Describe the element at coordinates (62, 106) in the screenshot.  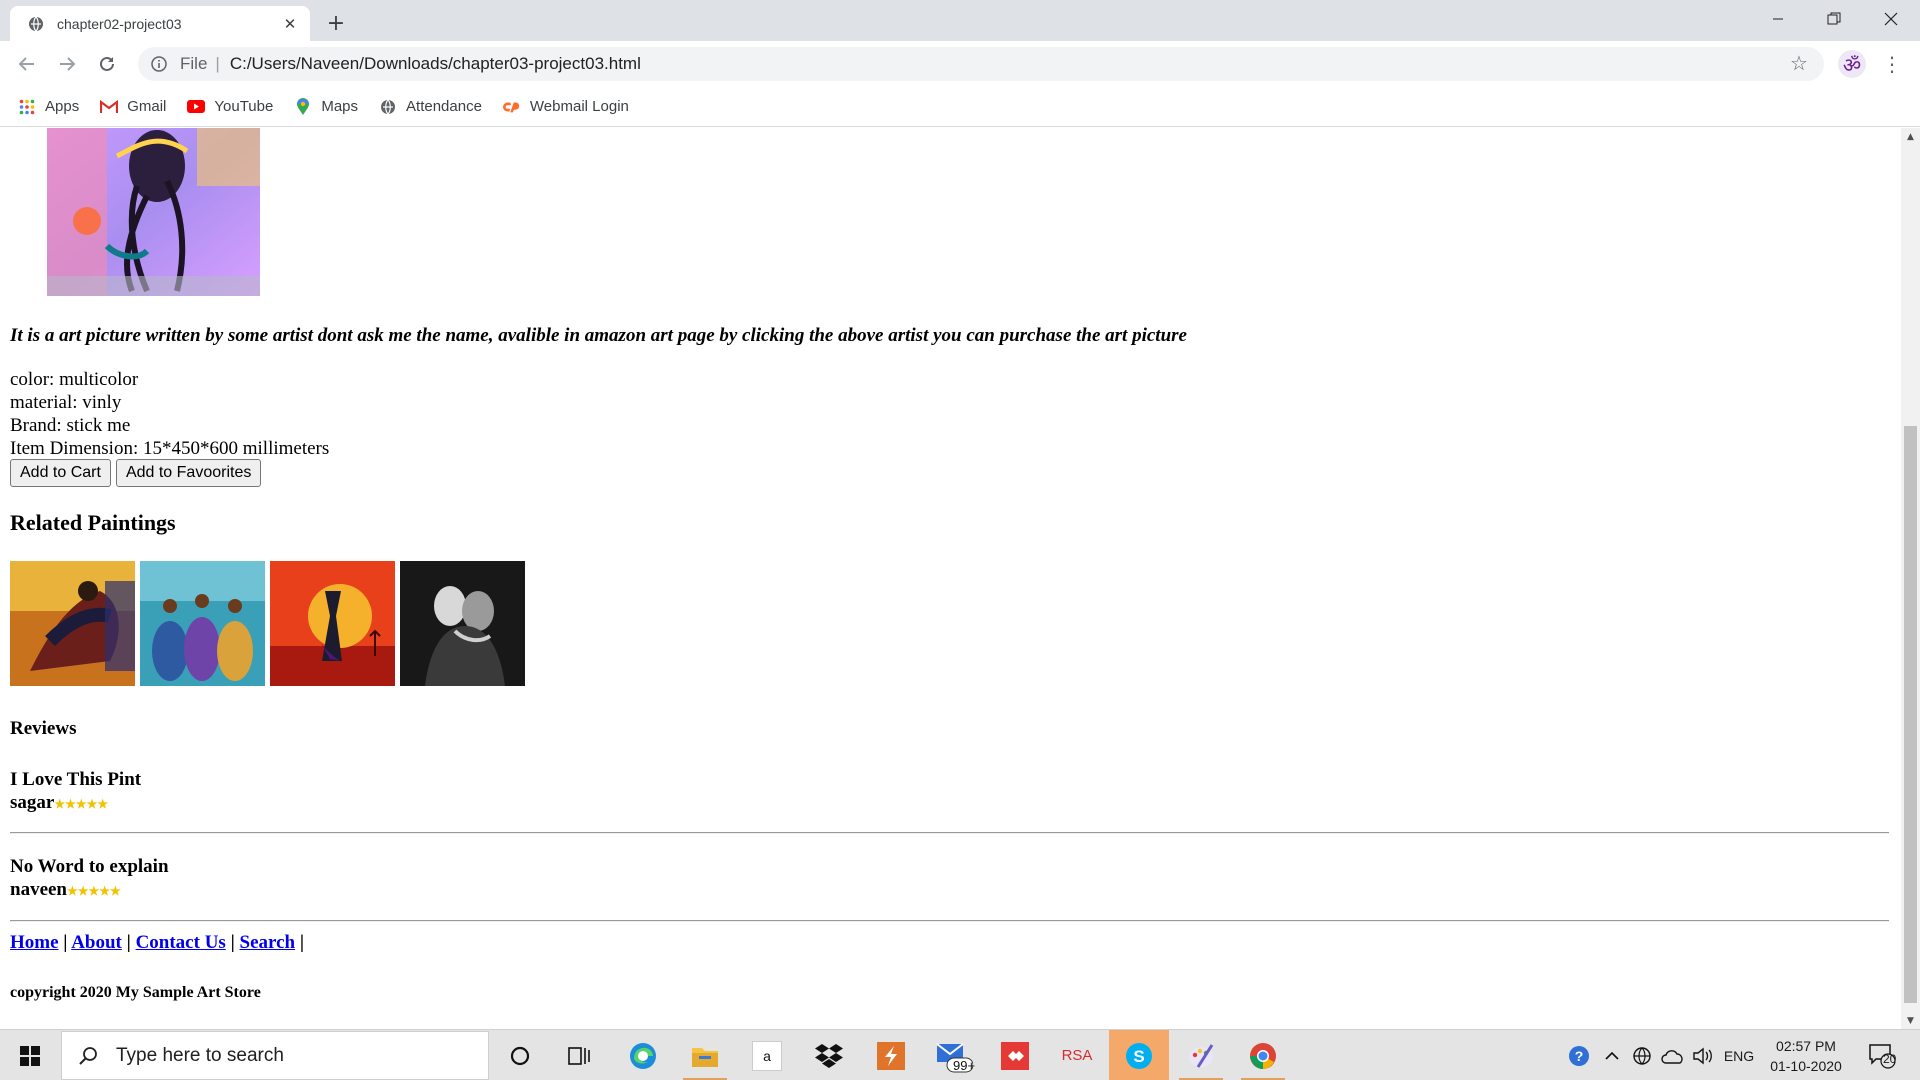
I see `bookmark-label: Apps` at that location.